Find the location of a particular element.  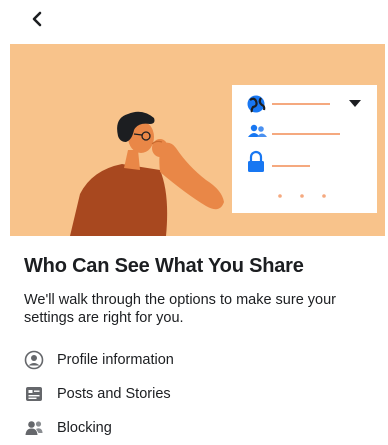

page-title: Who Can See What You Share is located at coordinates (164, 266).